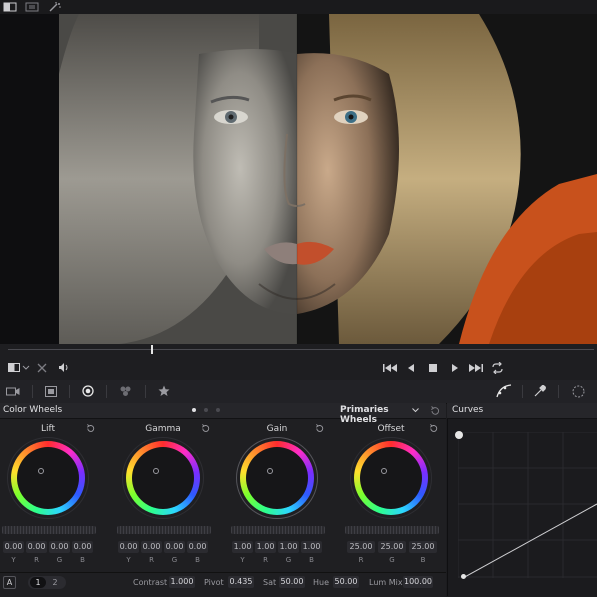  What do you see at coordinates (278, 530) in the screenshot?
I see `gain-master-slider` at bounding box center [278, 530].